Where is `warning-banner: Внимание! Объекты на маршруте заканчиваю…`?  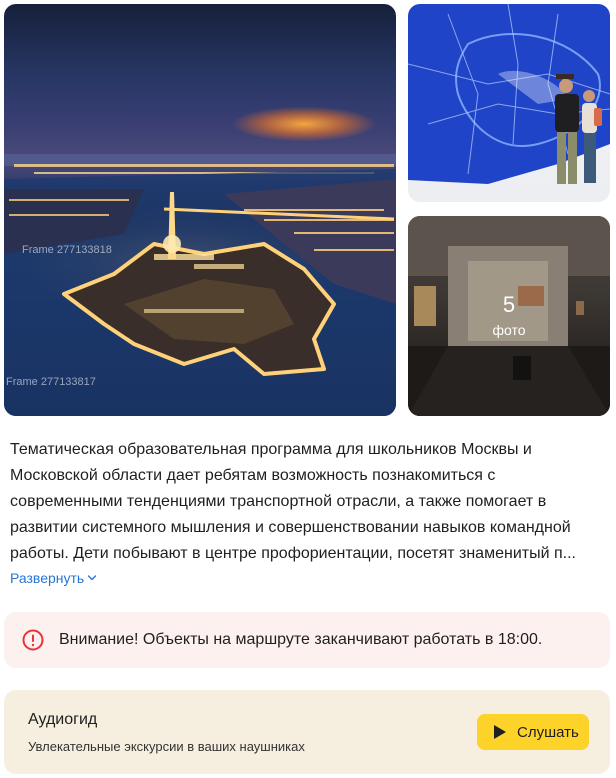 warning-banner: Внимание! Объекты на маршруте заканчиваю… is located at coordinates (307, 640).